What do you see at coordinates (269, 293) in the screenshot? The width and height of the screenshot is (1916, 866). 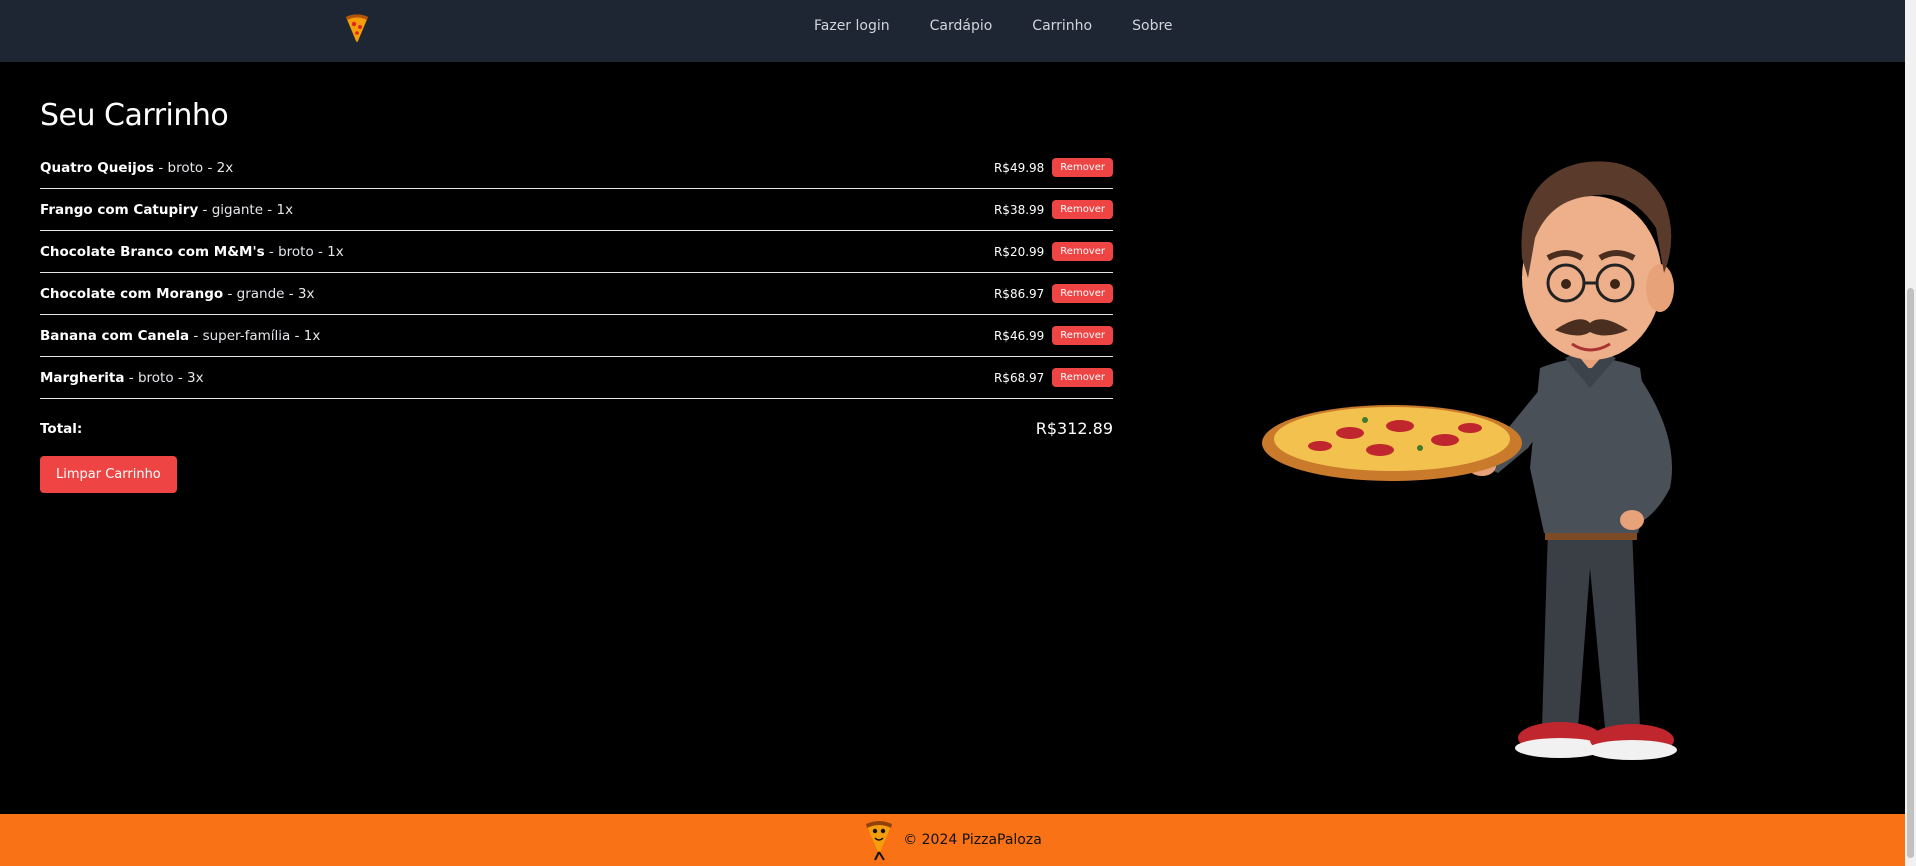 I see `item-details: - grande - 3x` at bounding box center [269, 293].